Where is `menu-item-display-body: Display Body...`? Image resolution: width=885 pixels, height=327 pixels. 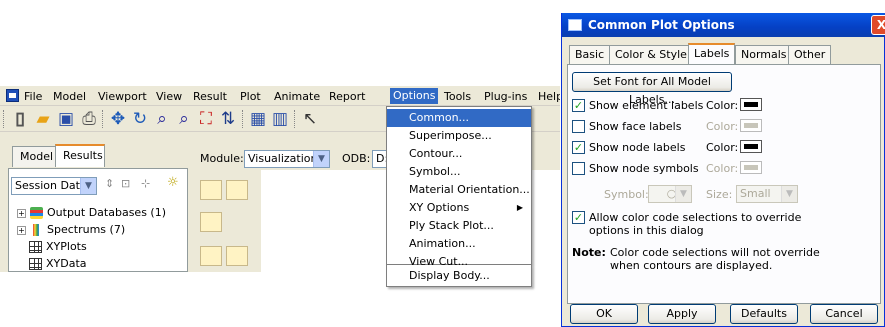 menu-item-display-body: Display Body... is located at coordinates (459, 276).